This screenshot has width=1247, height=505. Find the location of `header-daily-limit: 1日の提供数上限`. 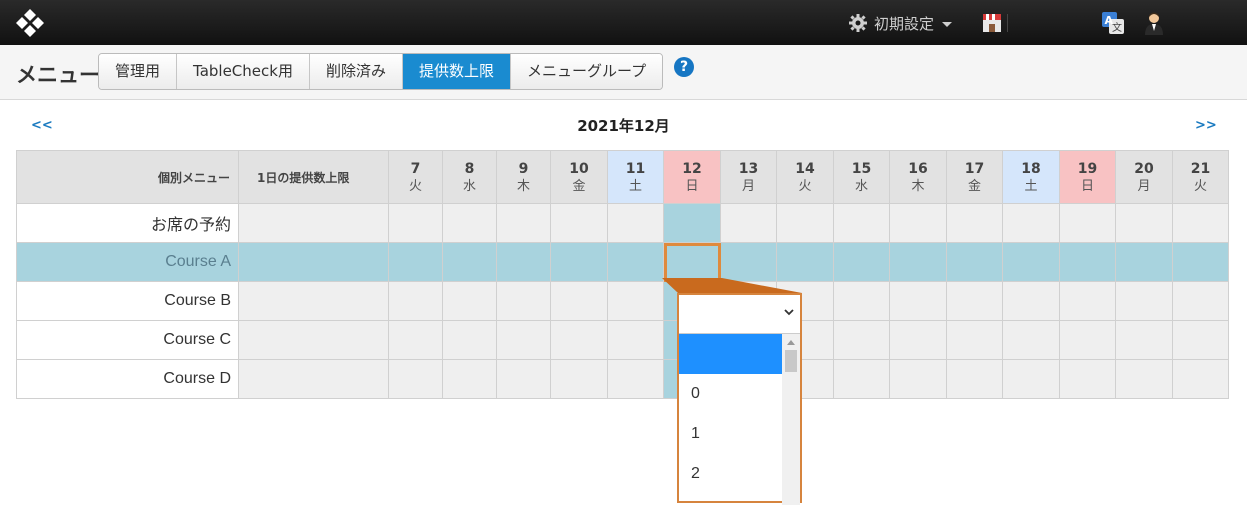

header-daily-limit: 1日の提供数上限 is located at coordinates (313, 177).